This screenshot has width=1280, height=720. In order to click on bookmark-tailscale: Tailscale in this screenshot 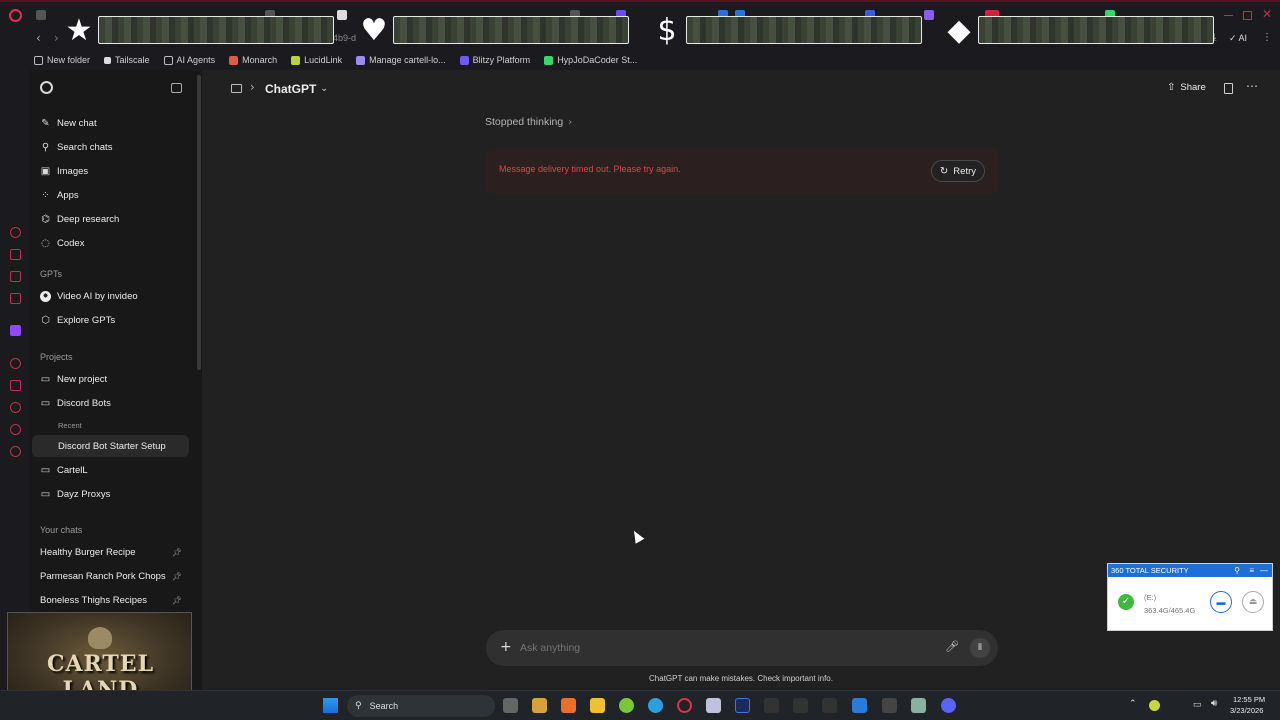, I will do `click(127, 60)`.